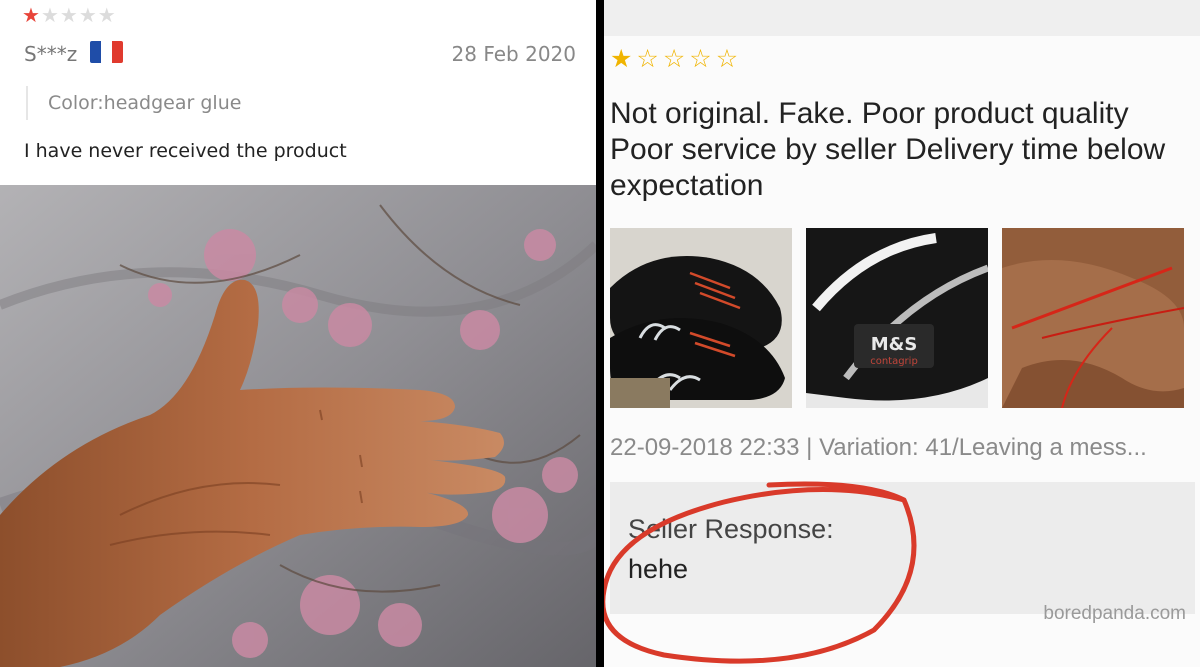  Describe the element at coordinates (133, 103) in the screenshot. I see `variant-label: Color:headgear glue` at that location.